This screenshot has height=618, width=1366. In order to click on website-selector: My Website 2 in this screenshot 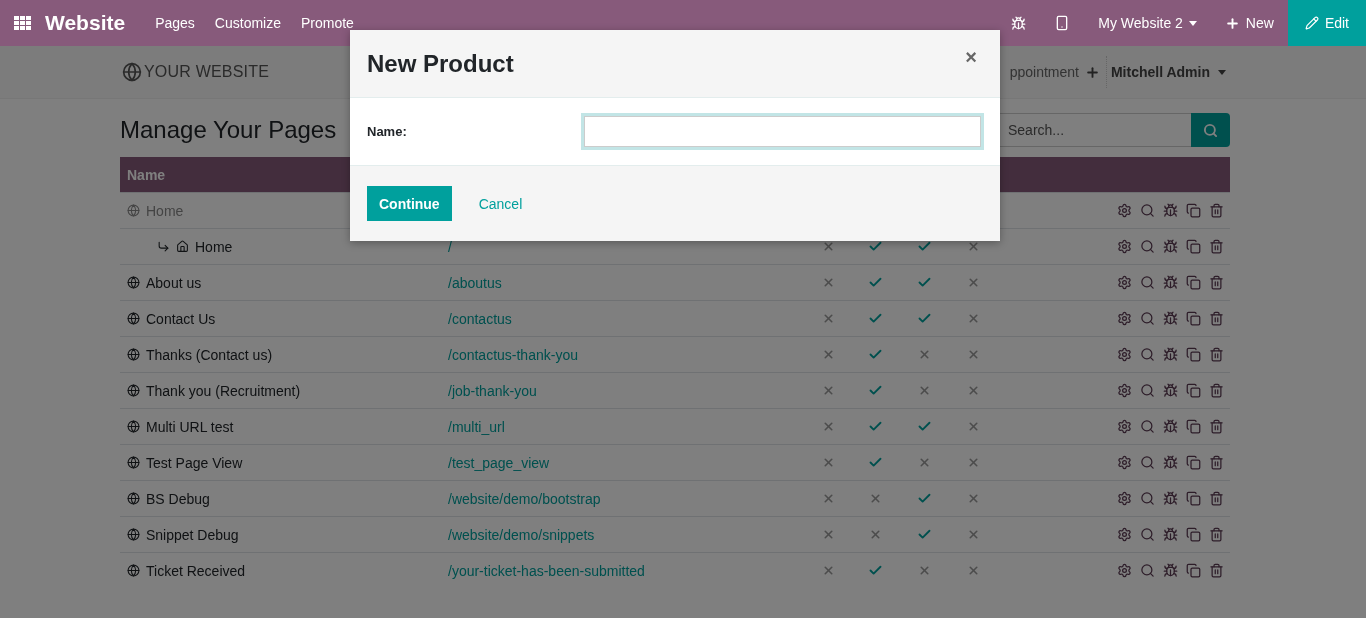, I will do `click(1147, 23)`.